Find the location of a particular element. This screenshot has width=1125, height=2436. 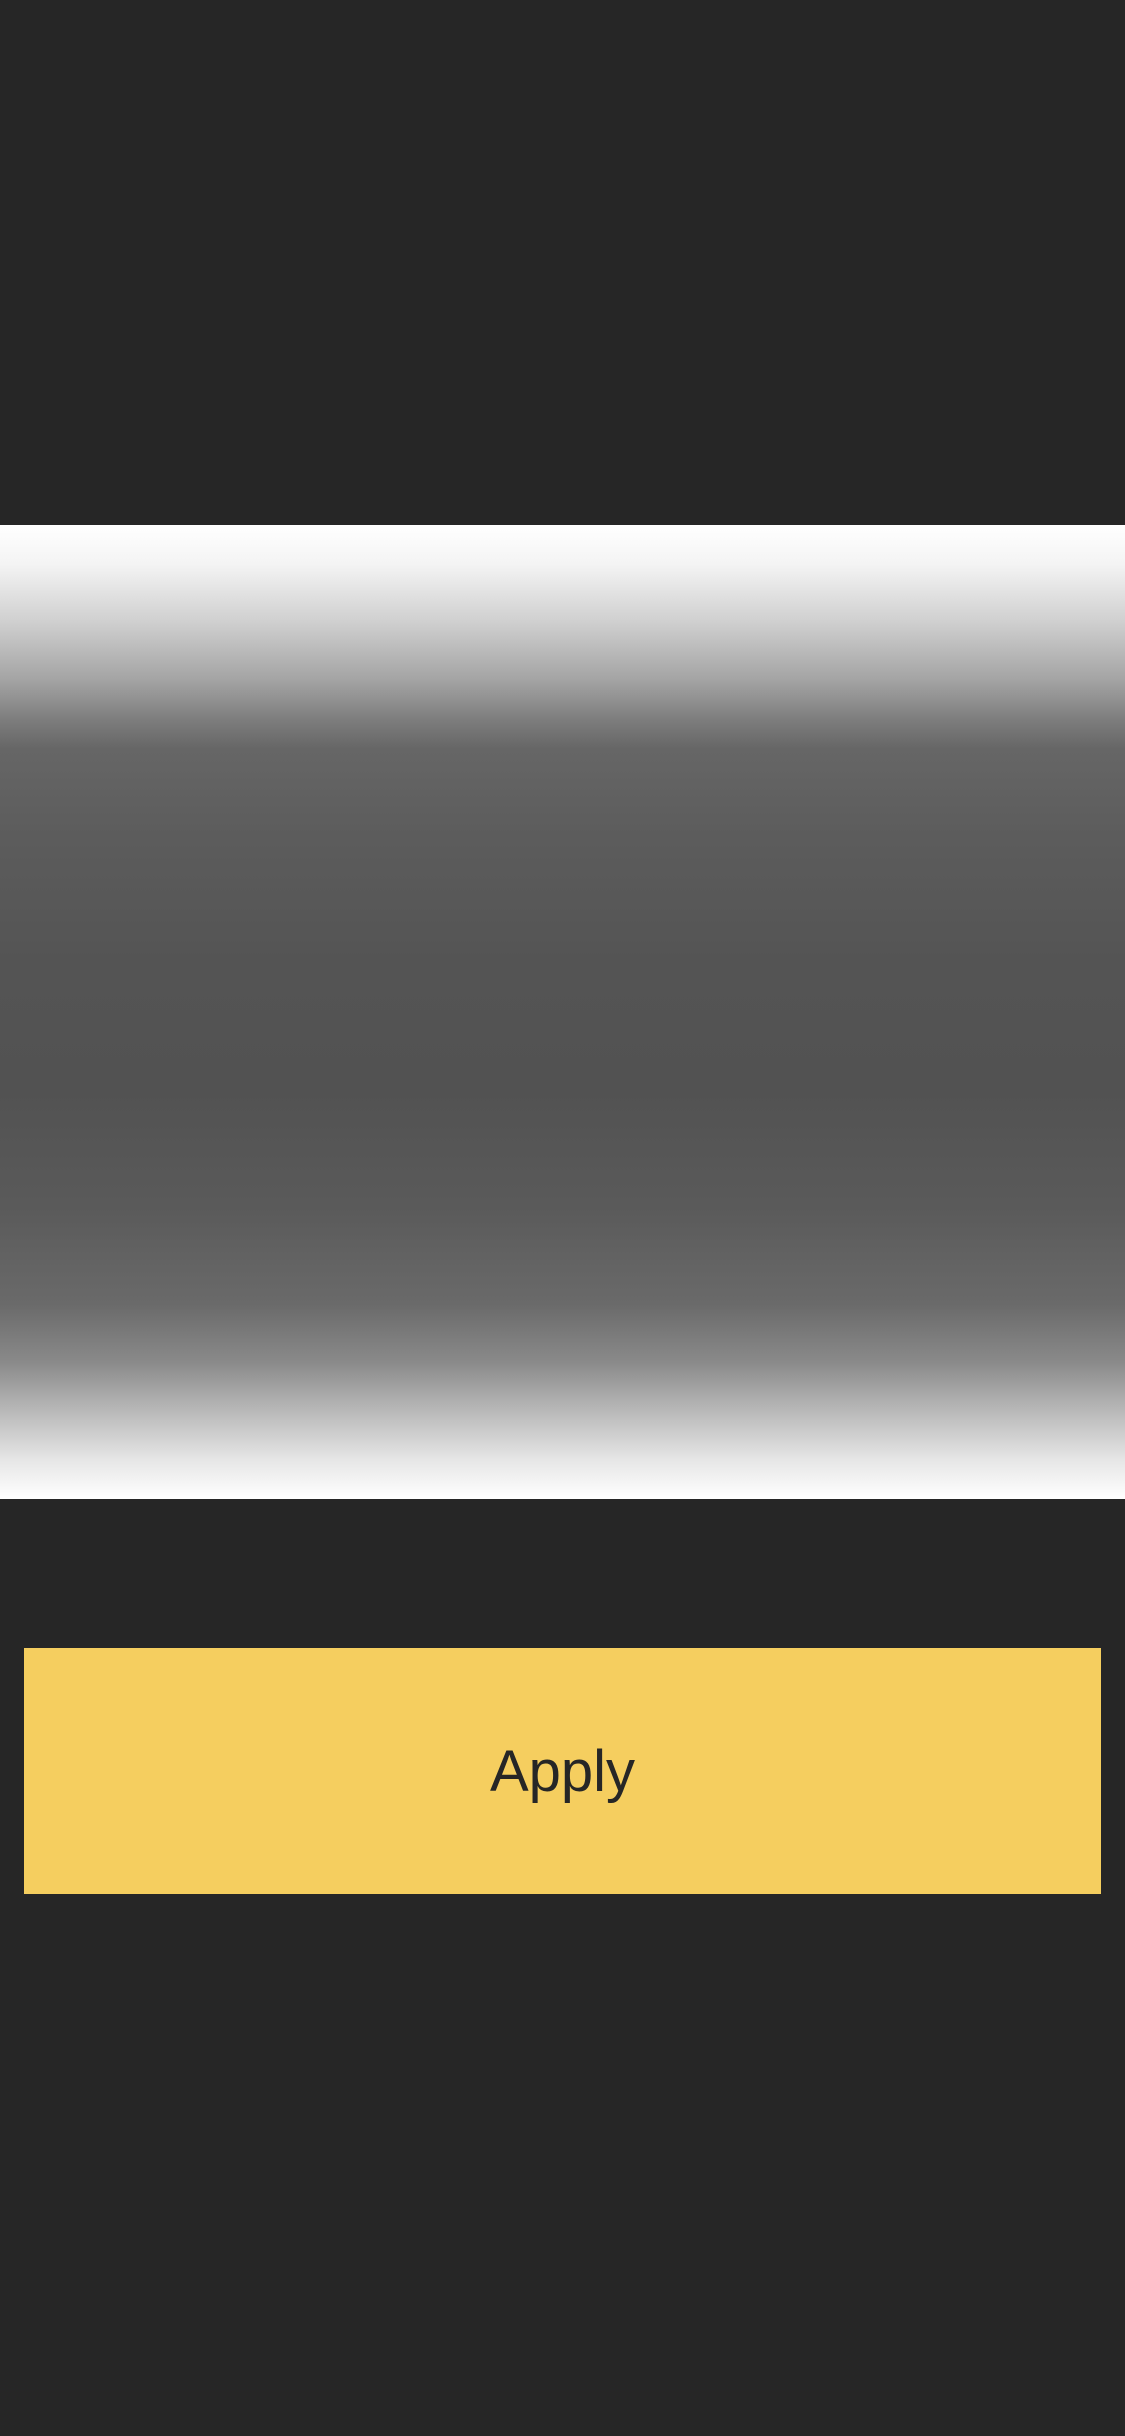

apply-button: Apply is located at coordinates (562, 1771).